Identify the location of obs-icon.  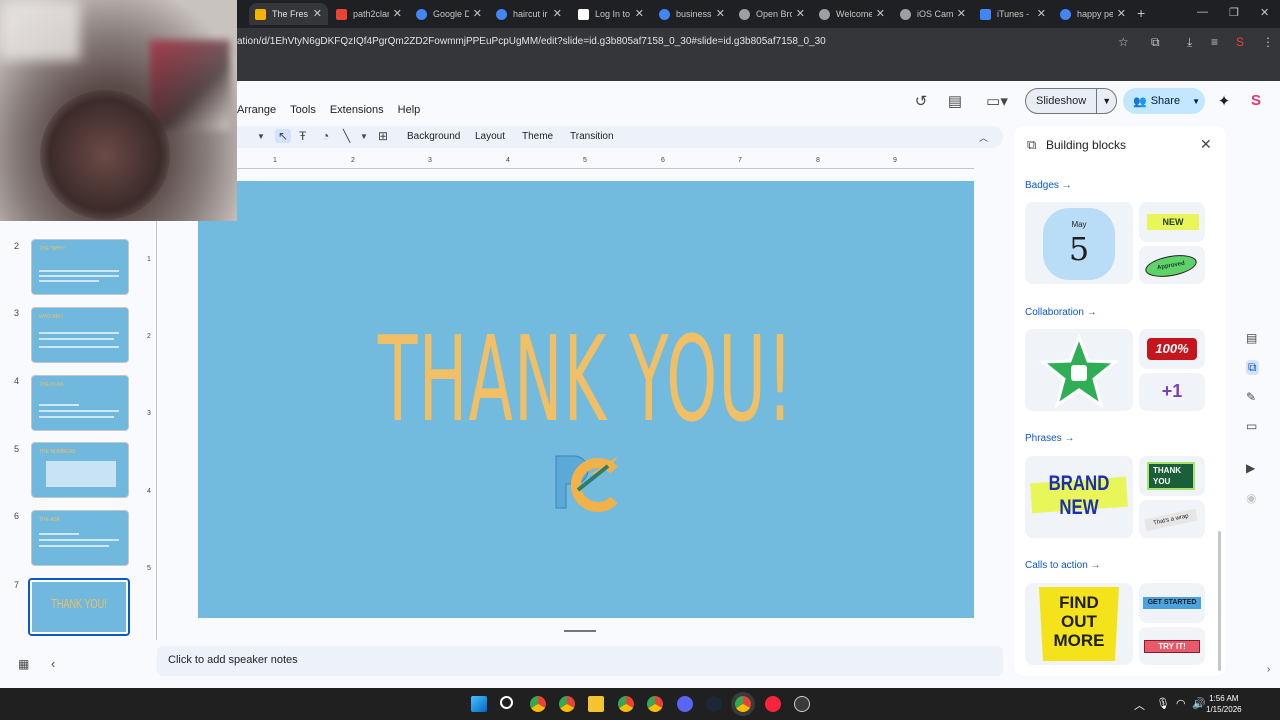
(802, 704).